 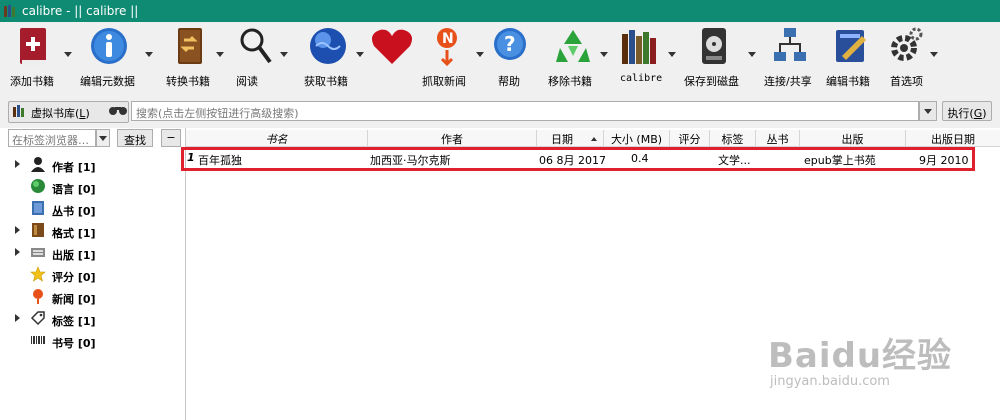 What do you see at coordinates (103, 138) in the screenshot?
I see `tag-filter-dropdown` at bounding box center [103, 138].